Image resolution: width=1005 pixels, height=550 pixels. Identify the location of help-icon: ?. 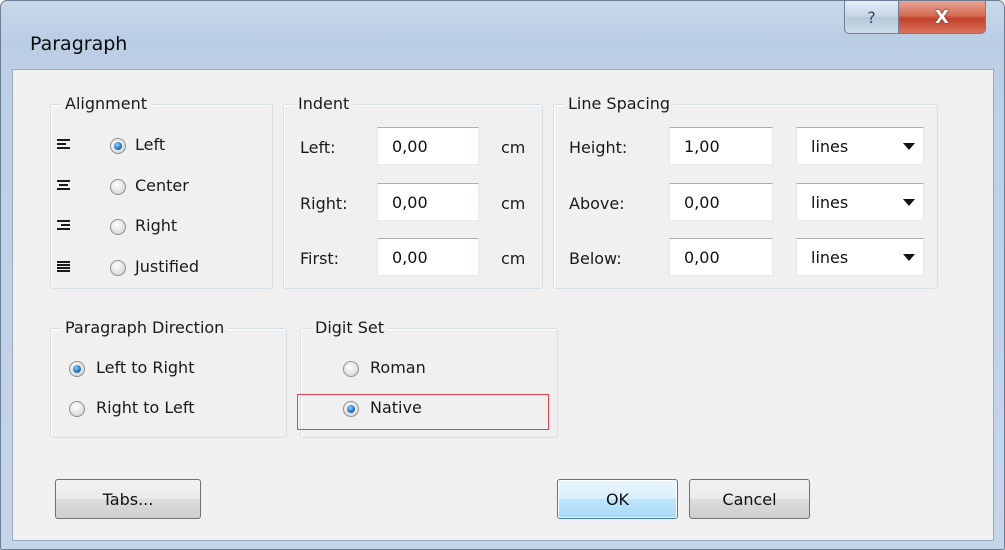
(871, 17).